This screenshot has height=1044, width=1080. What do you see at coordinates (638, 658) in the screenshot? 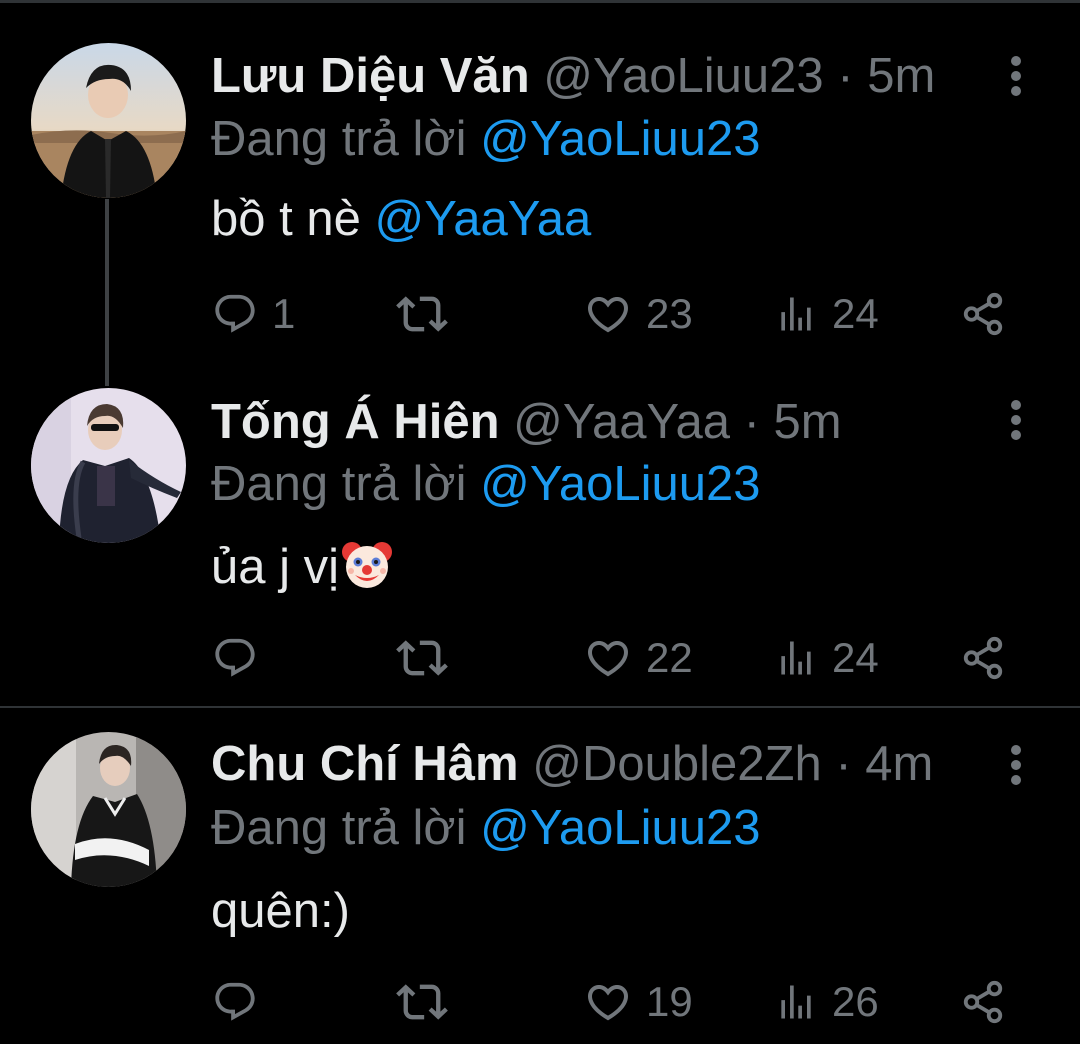
I see `like-button: 22` at bounding box center [638, 658].